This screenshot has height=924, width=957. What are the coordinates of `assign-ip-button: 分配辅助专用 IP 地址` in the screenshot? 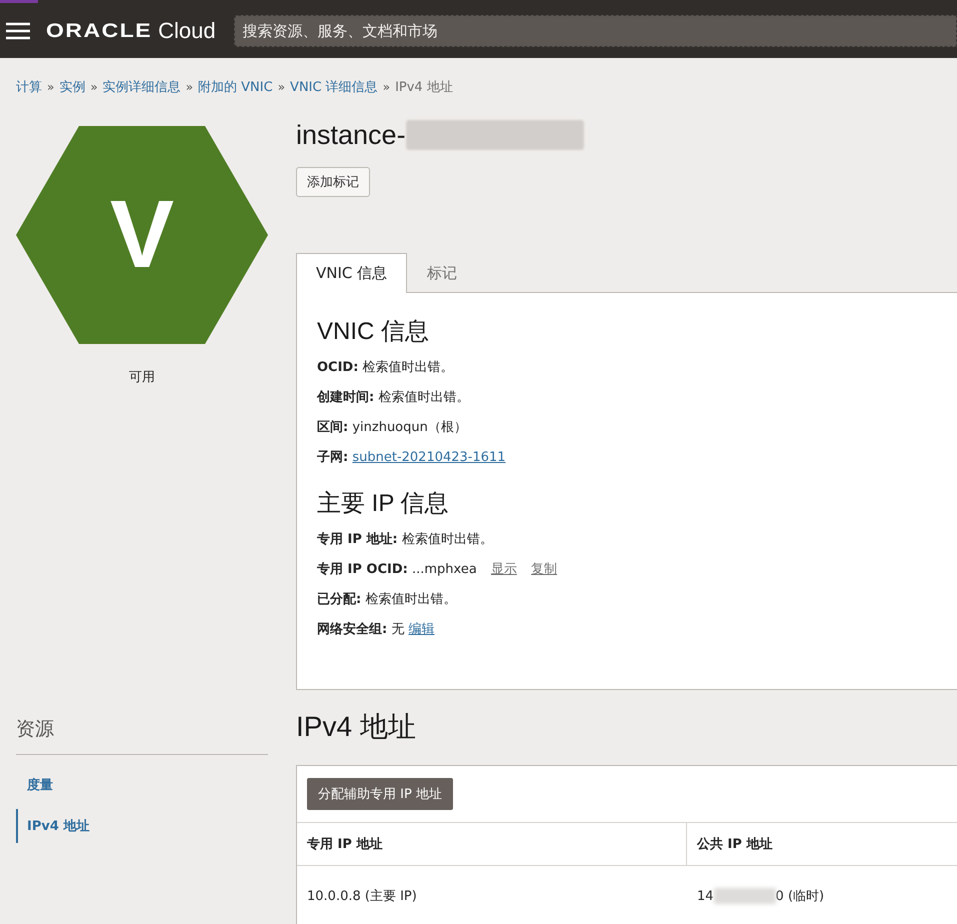 It's located at (380, 794).